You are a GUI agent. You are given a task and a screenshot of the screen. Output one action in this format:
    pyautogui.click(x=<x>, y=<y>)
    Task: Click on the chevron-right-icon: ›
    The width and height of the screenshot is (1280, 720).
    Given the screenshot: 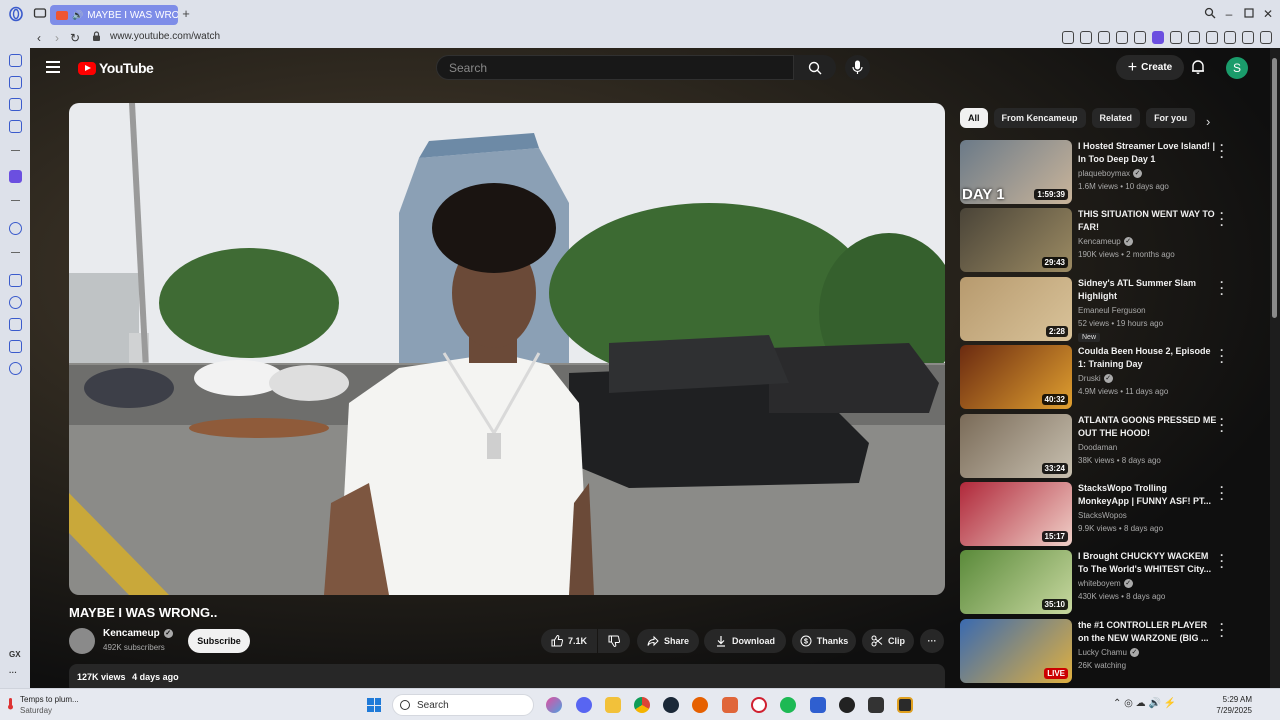 What is the action you would take?
    pyautogui.click(x=1208, y=121)
    